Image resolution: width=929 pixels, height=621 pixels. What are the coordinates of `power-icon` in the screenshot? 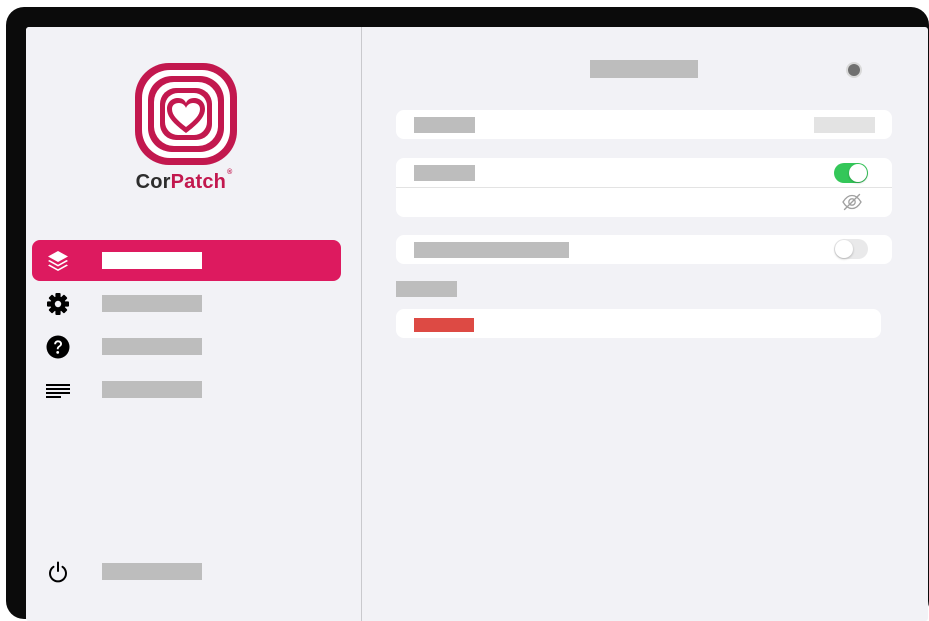 It's located at (58, 572).